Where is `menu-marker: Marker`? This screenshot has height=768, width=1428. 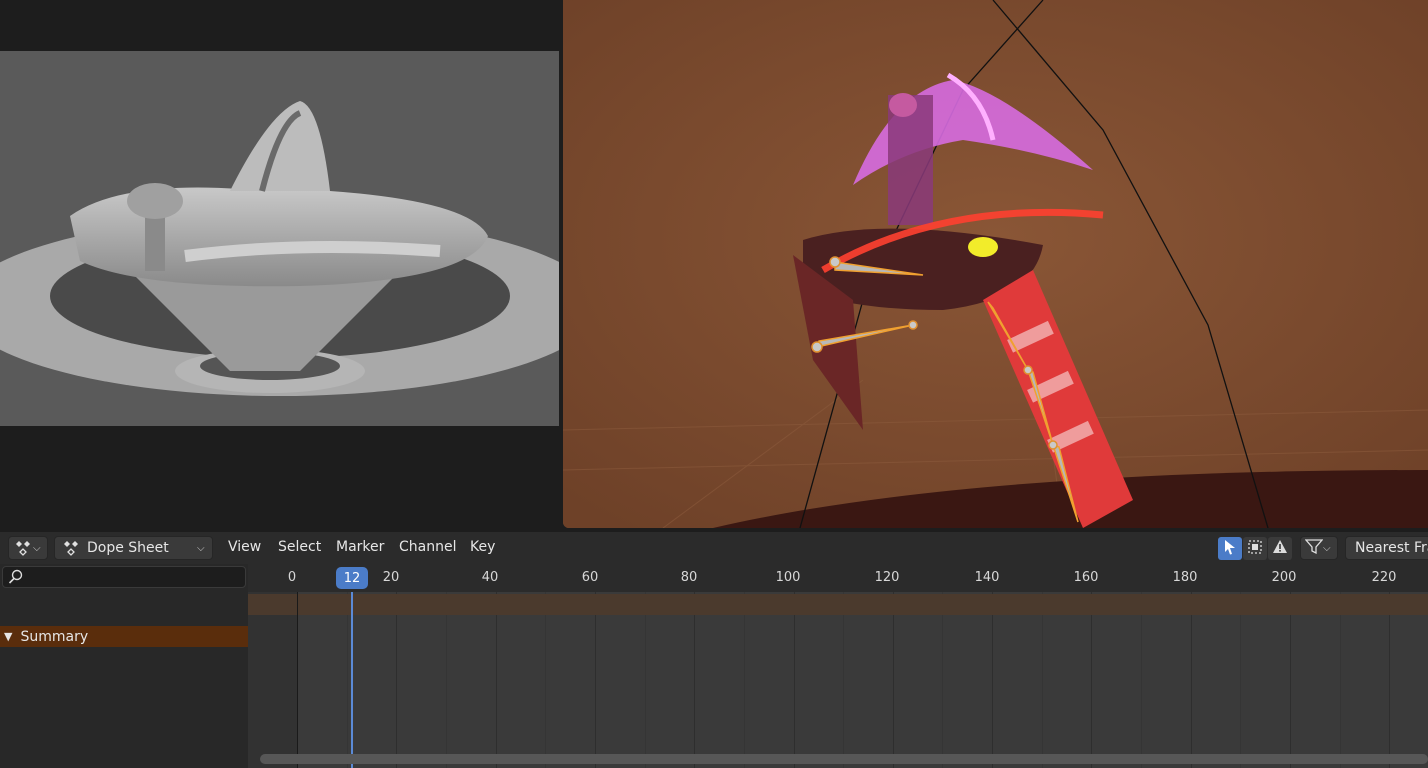
menu-marker: Marker is located at coordinates (360, 547).